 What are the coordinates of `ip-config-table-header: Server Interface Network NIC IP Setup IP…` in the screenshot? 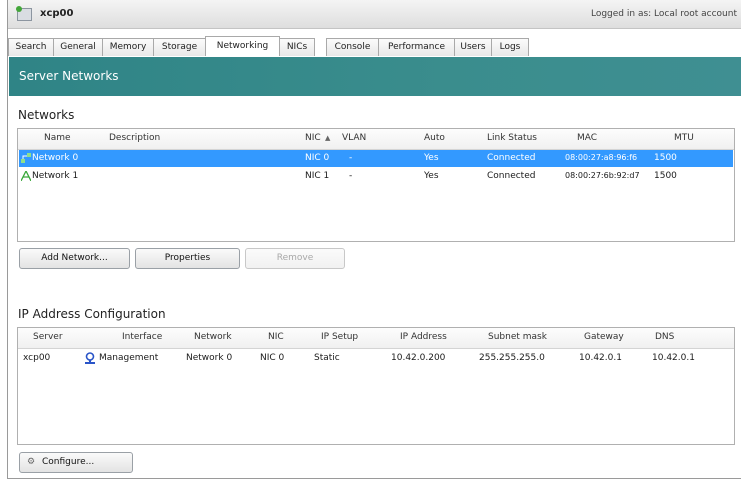 It's located at (376, 338).